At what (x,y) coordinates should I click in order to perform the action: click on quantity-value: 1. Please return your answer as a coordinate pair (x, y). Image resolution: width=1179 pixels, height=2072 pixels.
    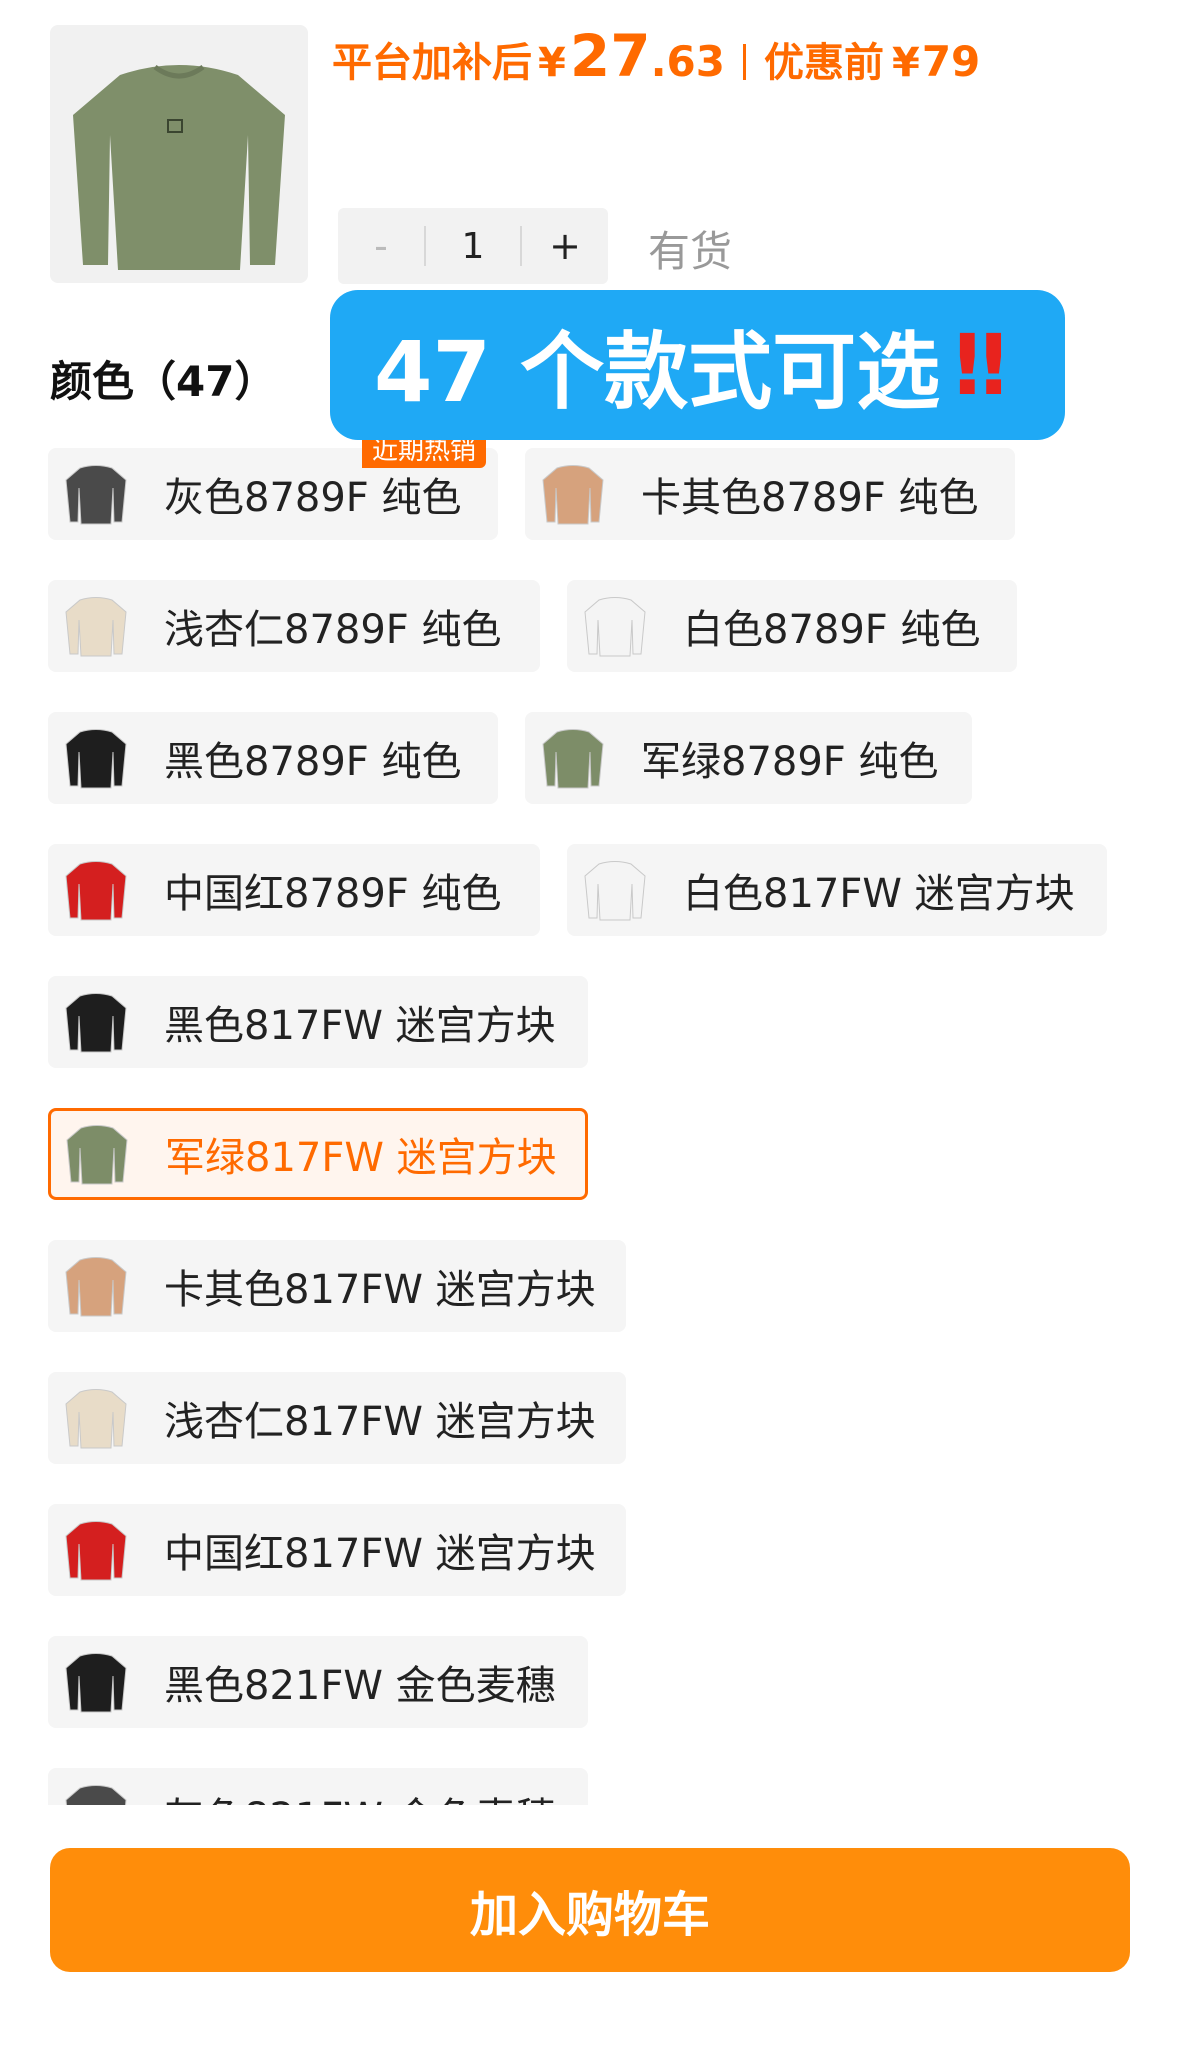
    Looking at the image, I should click on (473, 246).